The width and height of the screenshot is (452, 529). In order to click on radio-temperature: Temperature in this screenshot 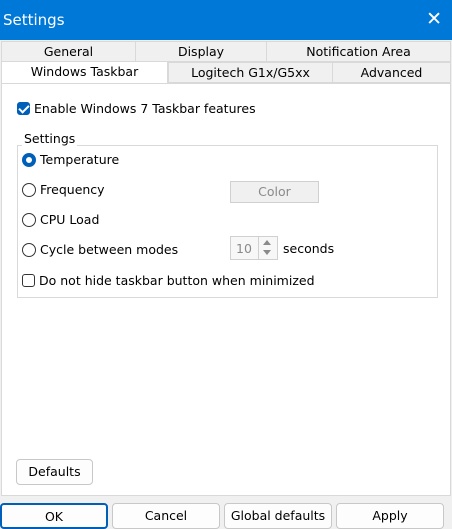, I will do `click(70, 159)`.